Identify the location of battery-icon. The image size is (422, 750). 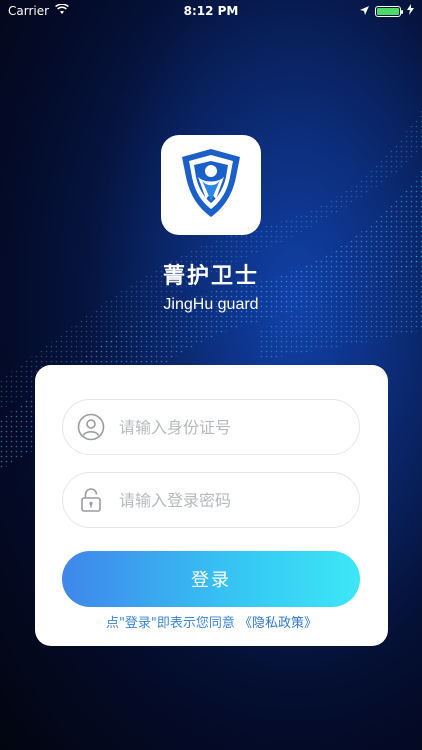
(389, 11).